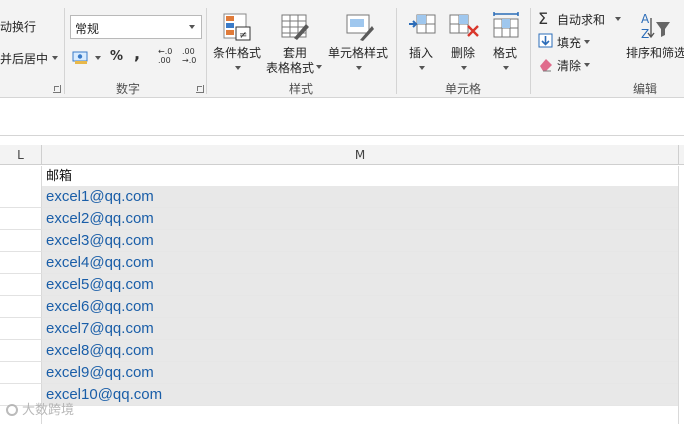  Describe the element at coordinates (464, 25) in the screenshot. I see `delete-icon` at that location.